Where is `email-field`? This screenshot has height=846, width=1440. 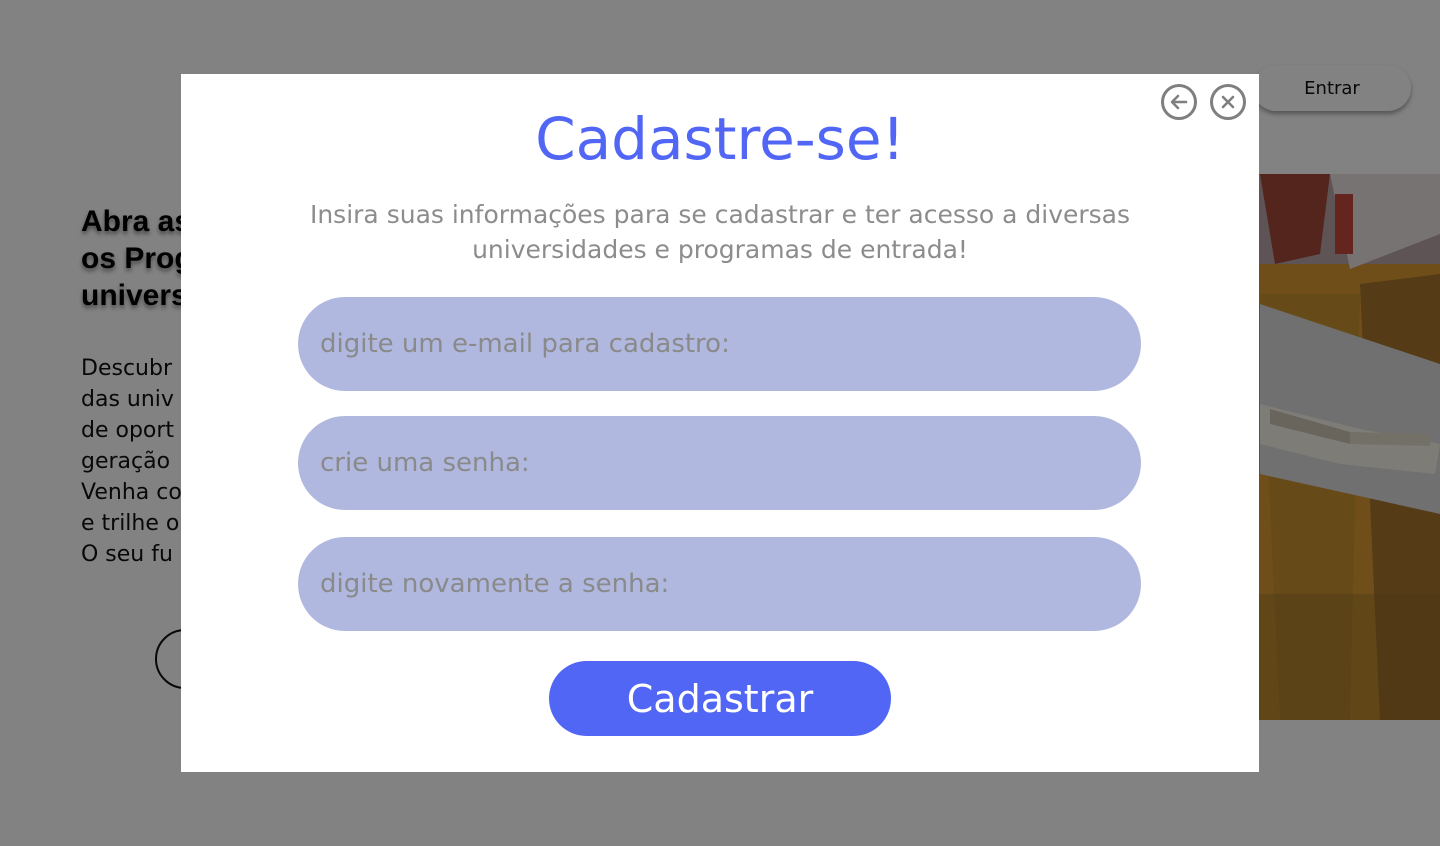
email-field is located at coordinates (719, 344).